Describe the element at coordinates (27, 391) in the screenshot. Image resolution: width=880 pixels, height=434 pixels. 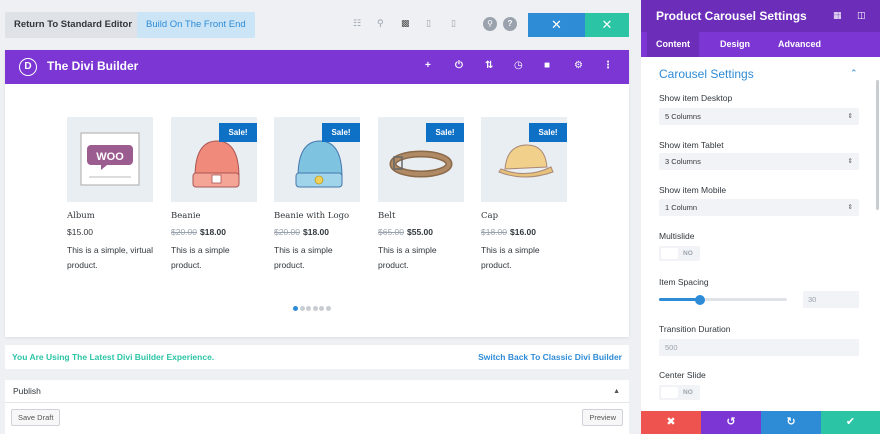
I see `publish-title: Publish` at that location.